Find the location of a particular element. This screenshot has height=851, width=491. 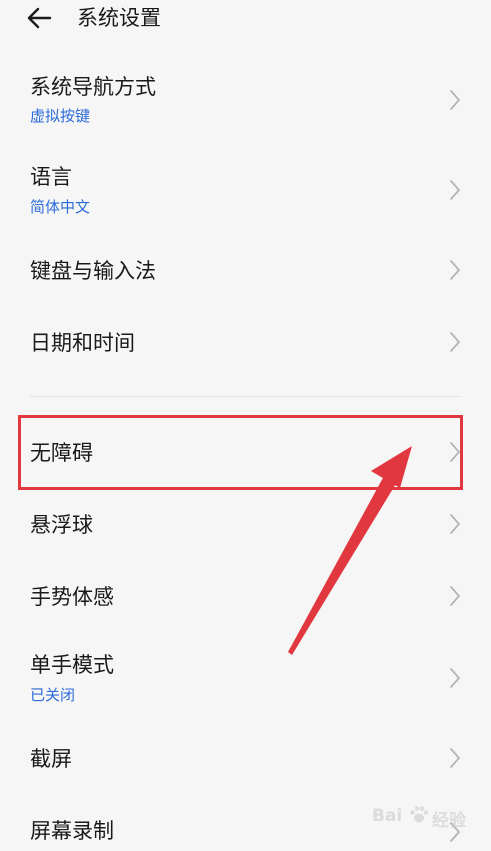

watermark: Bai 经验 is located at coordinates (428, 818).